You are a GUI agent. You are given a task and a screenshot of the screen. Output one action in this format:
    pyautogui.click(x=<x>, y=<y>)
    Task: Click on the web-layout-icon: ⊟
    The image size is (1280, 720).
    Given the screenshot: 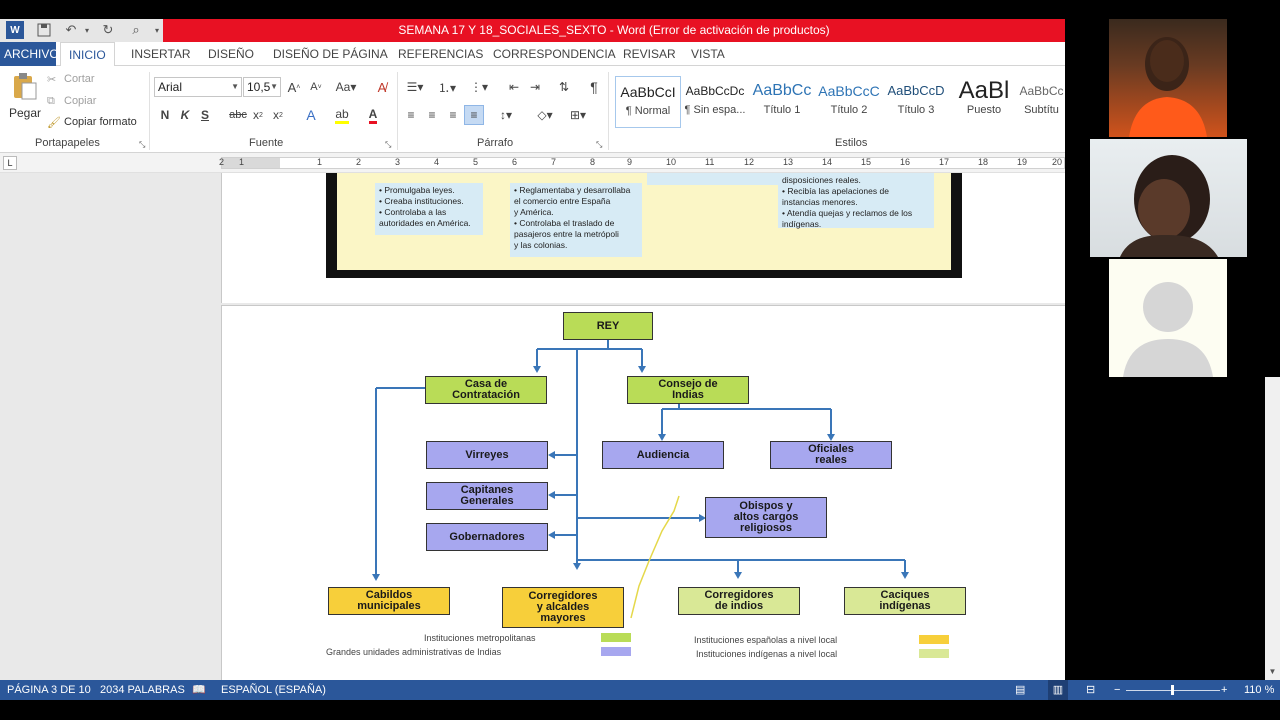 What is the action you would take?
    pyautogui.click(x=1090, y=690)
    